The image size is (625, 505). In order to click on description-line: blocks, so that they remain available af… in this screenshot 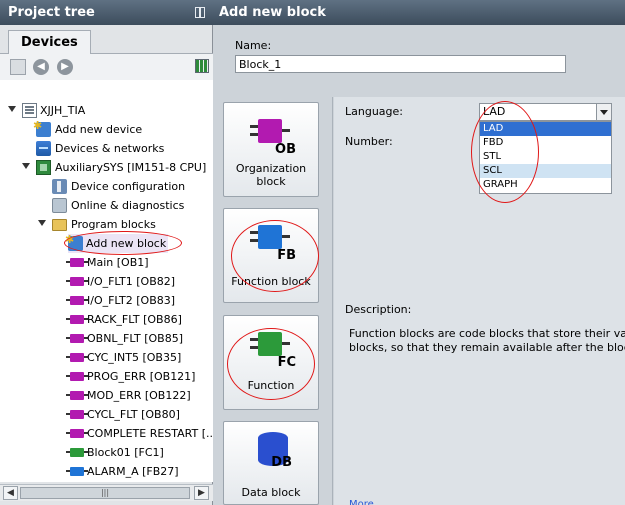, I will do `click(487, 347)`.